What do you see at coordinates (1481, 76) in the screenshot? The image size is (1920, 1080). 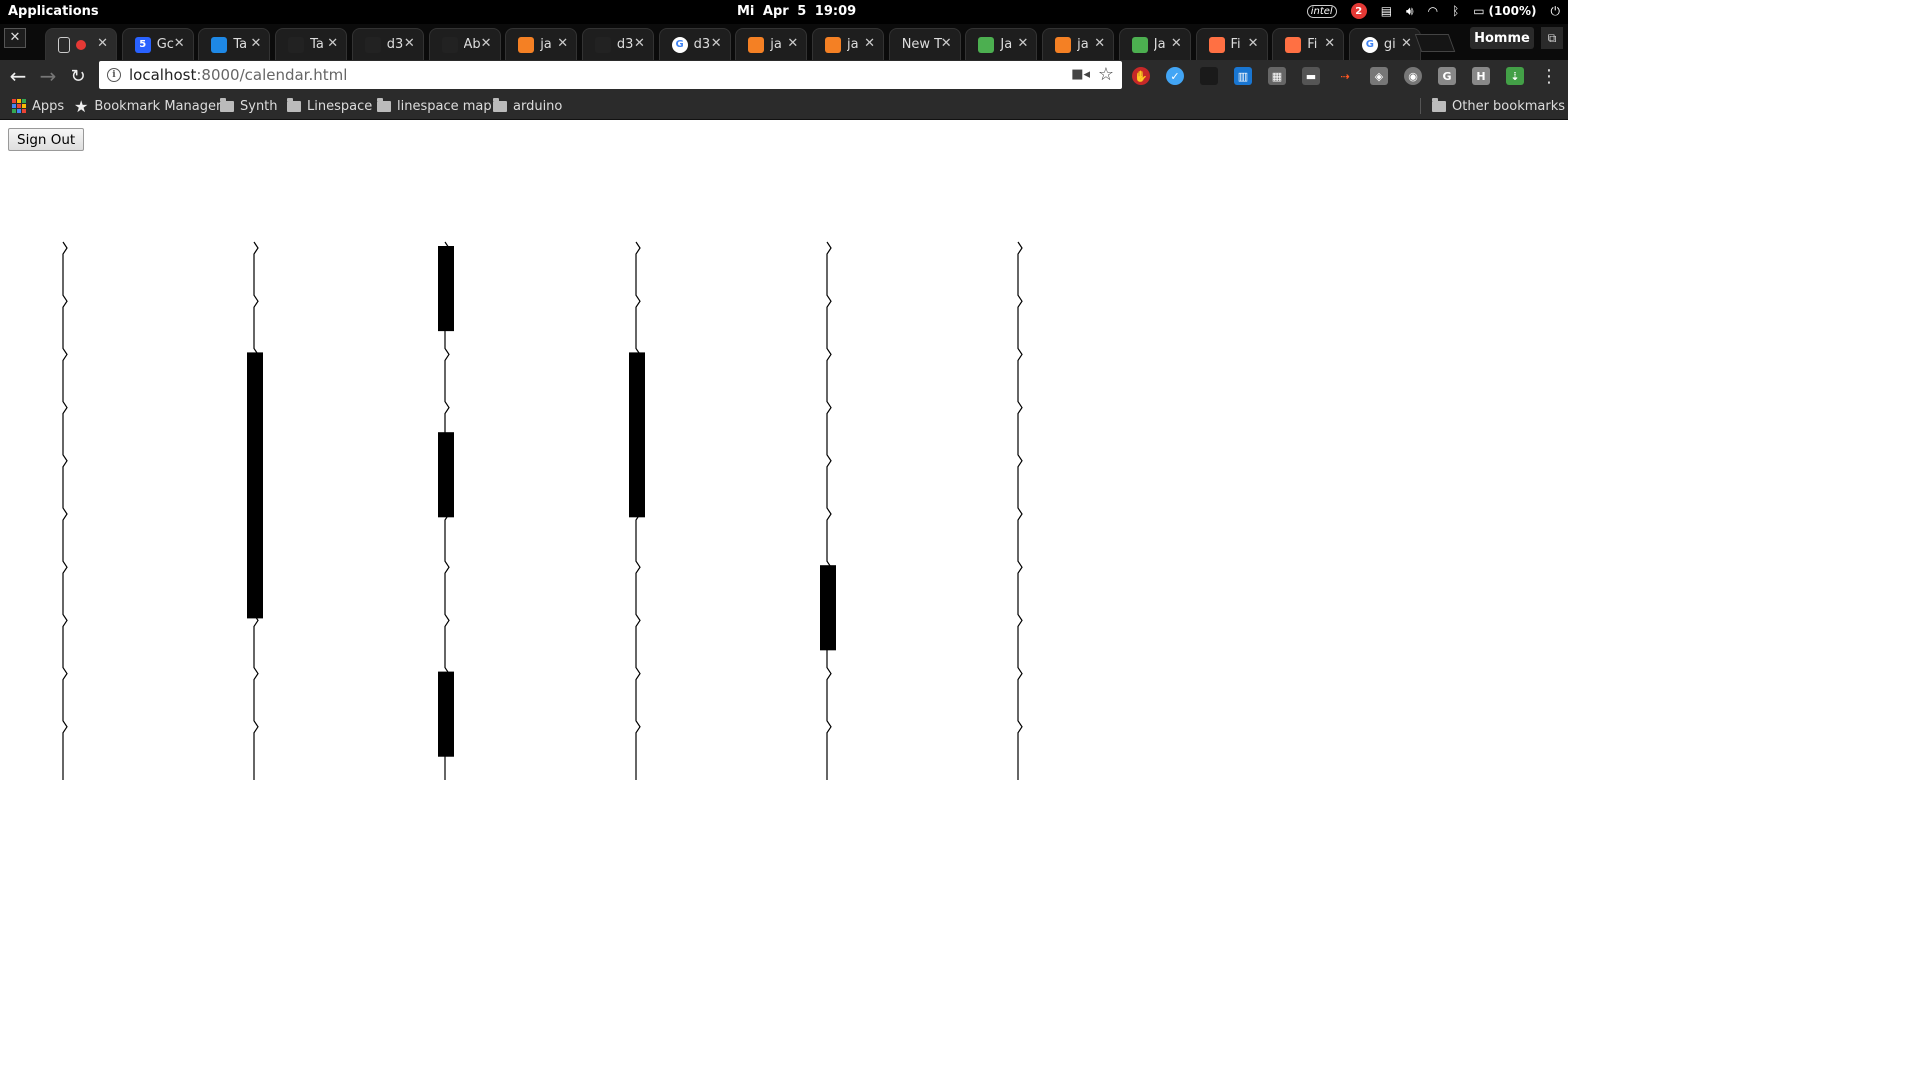 I see `extension-h-icon: H` at bounding box center [1481, 76].